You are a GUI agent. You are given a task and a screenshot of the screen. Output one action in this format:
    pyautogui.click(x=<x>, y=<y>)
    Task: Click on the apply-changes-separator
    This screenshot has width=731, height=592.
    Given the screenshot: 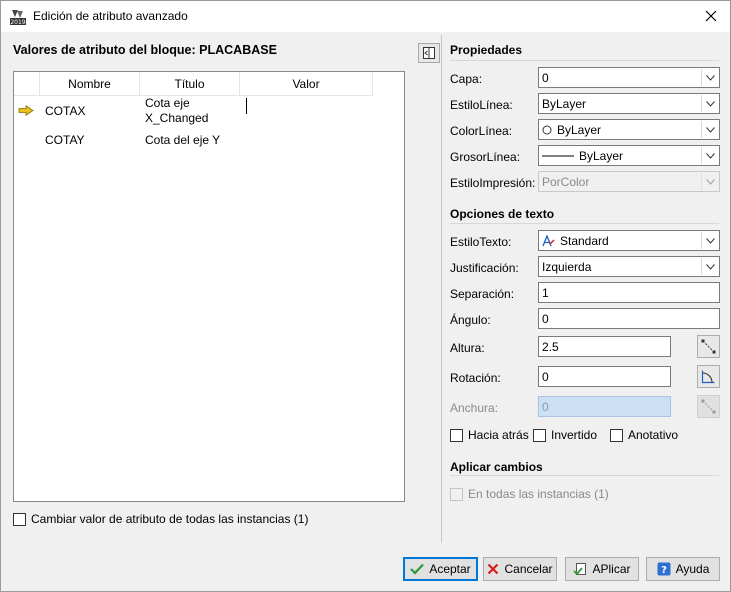 What is the action you would take?
    pyautogui.click(x=584, y=475)
    